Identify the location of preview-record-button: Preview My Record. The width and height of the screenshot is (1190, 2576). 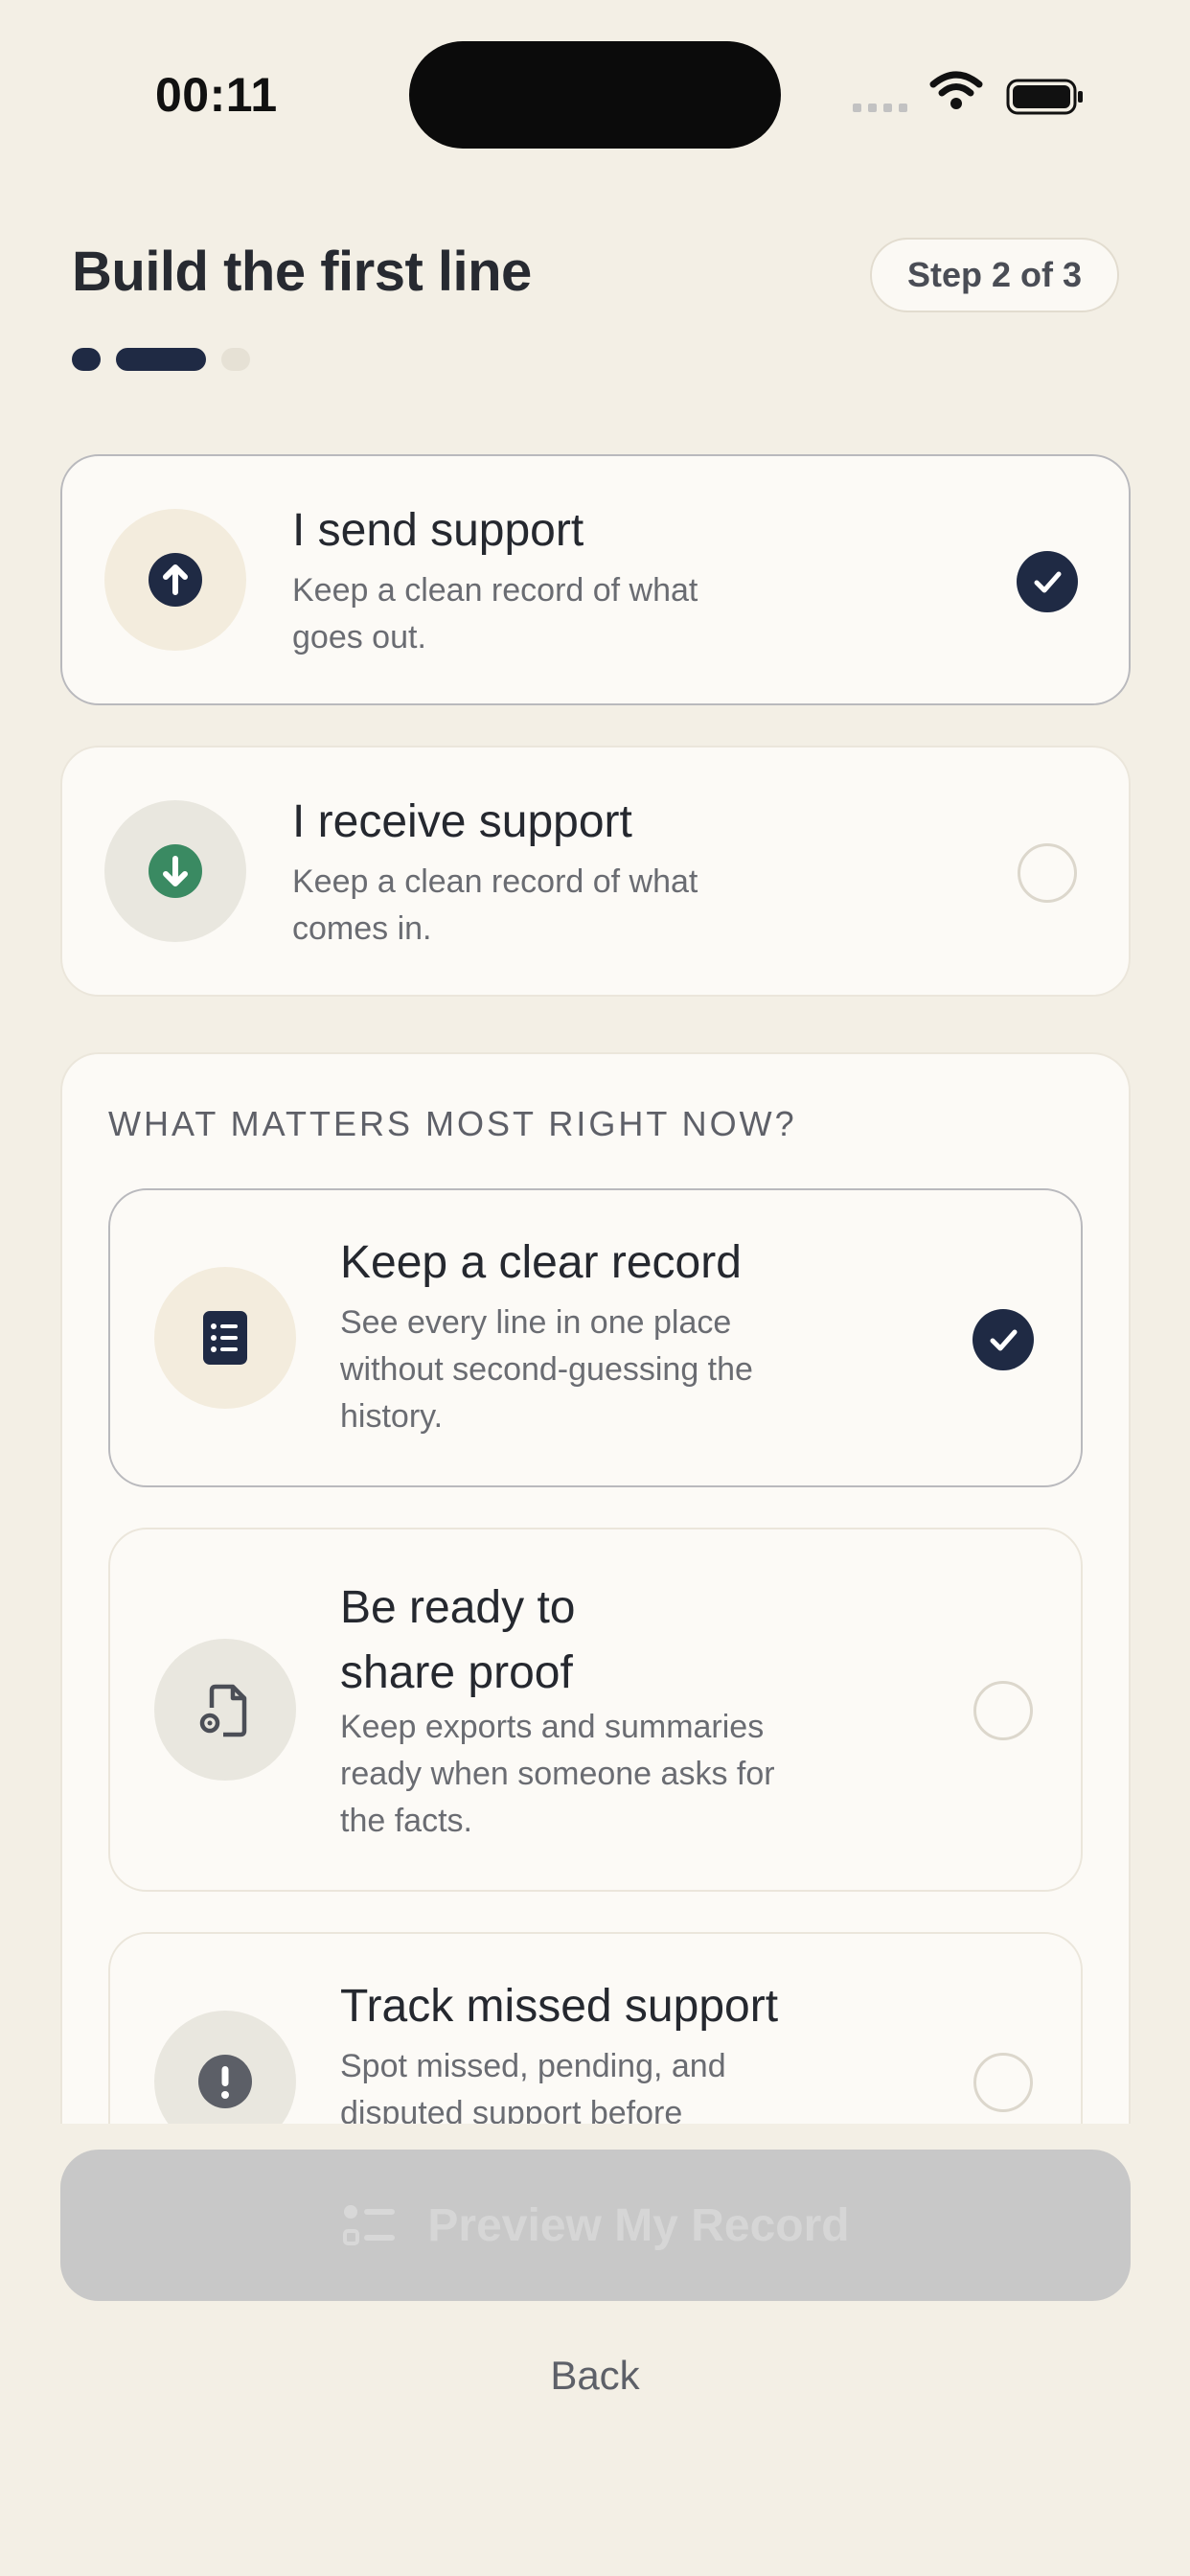
(595, 2225).